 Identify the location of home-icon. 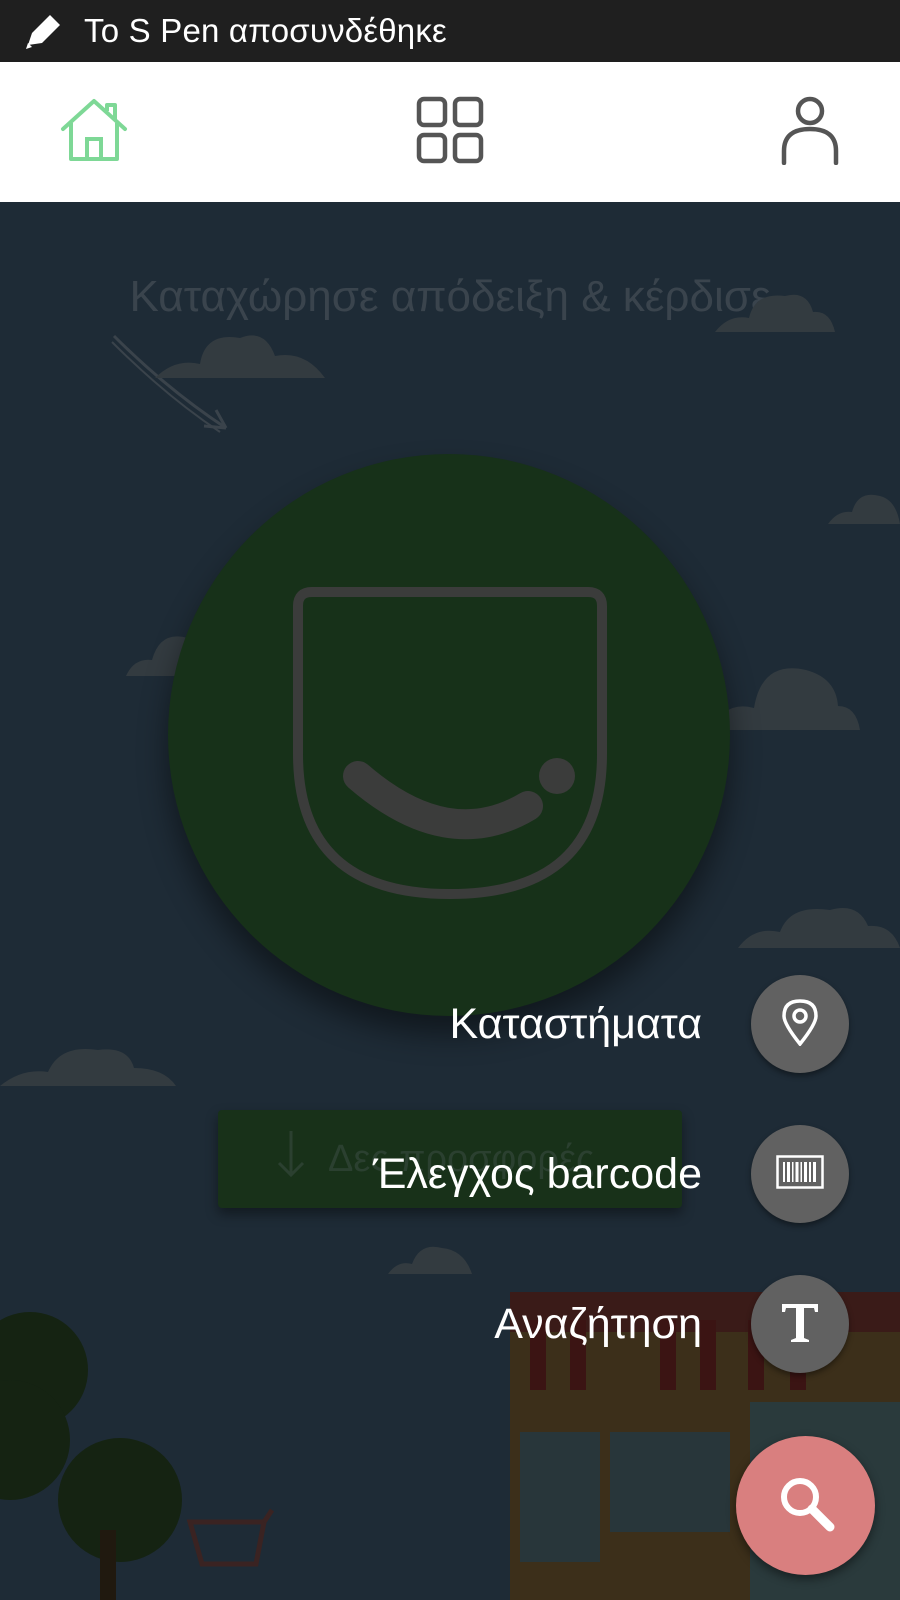
(94, 132).